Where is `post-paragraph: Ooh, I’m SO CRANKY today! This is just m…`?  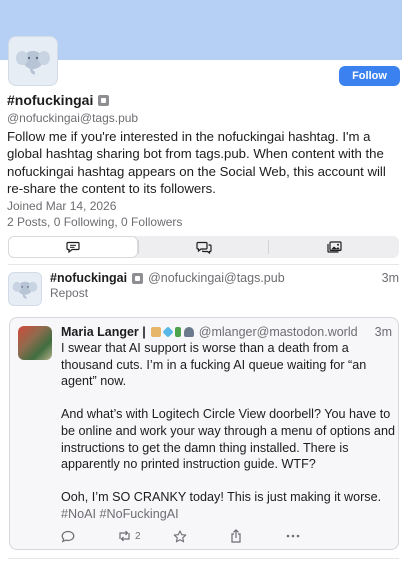
post-paragraph: Ooh, I’m SO CRANKY today! This is just m… is located at coordinates (221, 497).